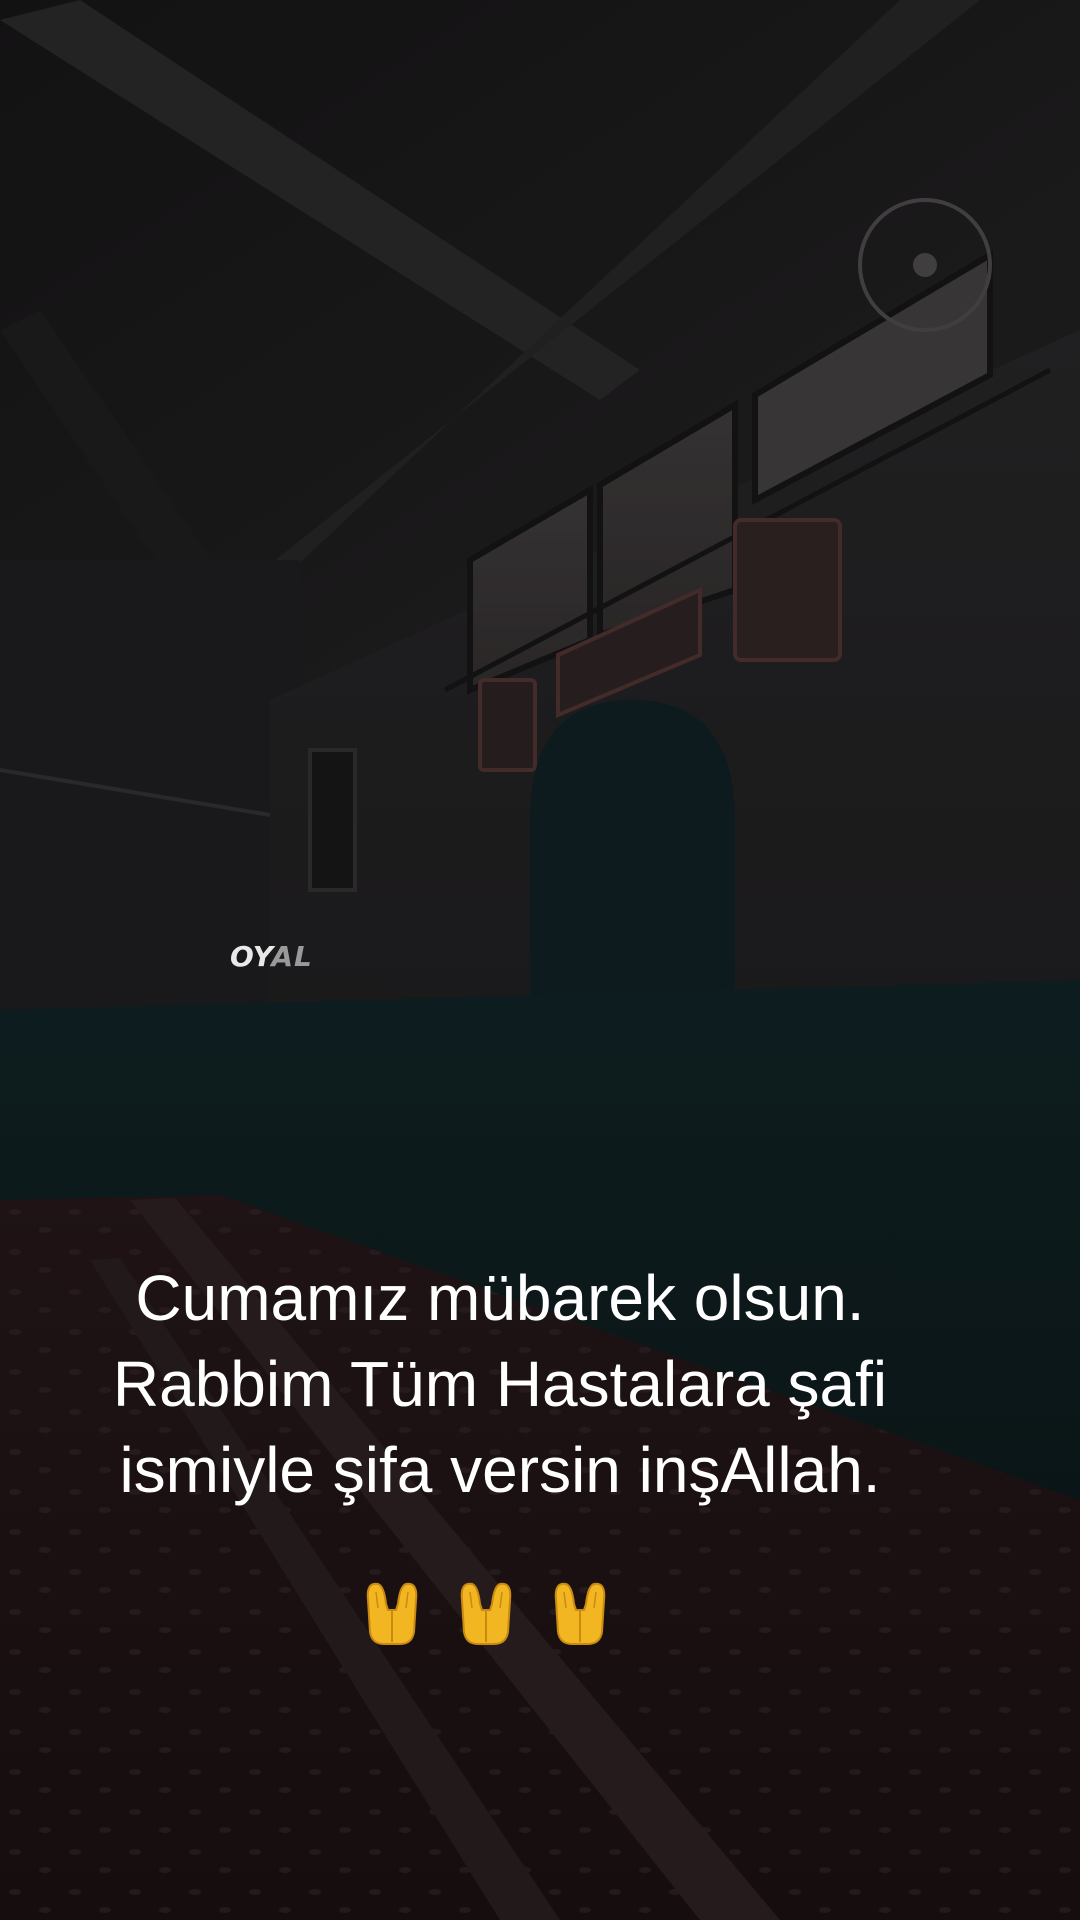  What do you see at coordinates (500, 1298) in the screenshot?
I see `caption-line-1: Cumamız mübarek olsun.` at bounding box center [500, 1298].